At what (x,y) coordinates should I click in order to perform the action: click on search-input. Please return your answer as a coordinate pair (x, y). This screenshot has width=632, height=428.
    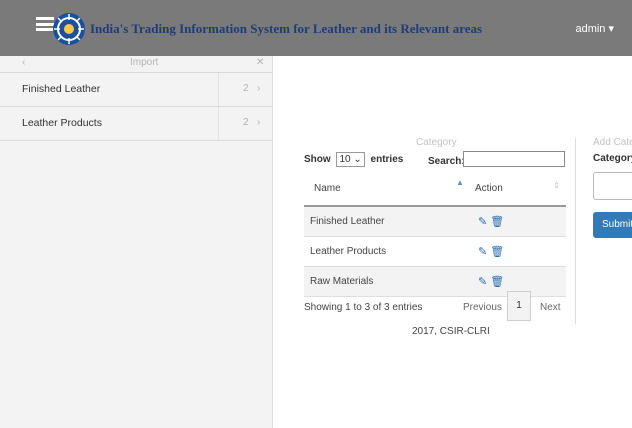
    Looking at the image, I should click on (514, 159).